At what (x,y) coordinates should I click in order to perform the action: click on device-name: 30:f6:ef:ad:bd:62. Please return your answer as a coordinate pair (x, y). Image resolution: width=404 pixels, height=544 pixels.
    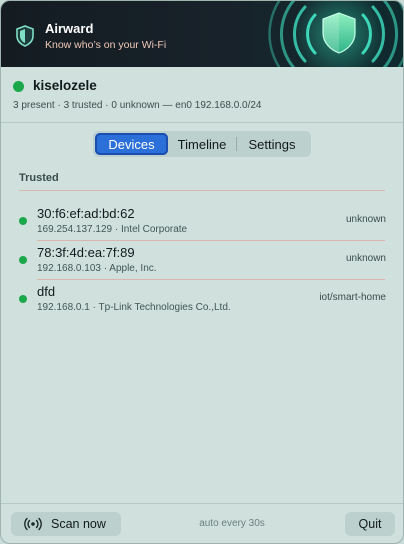
    Looking at the image, I should click on (86, 213).